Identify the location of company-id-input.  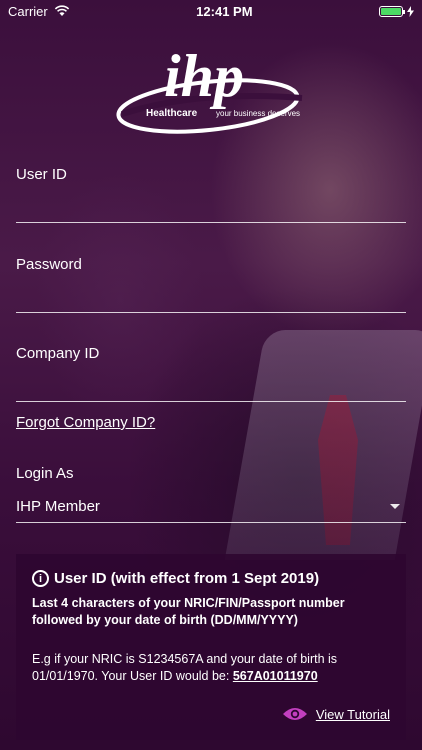
(211, 385).